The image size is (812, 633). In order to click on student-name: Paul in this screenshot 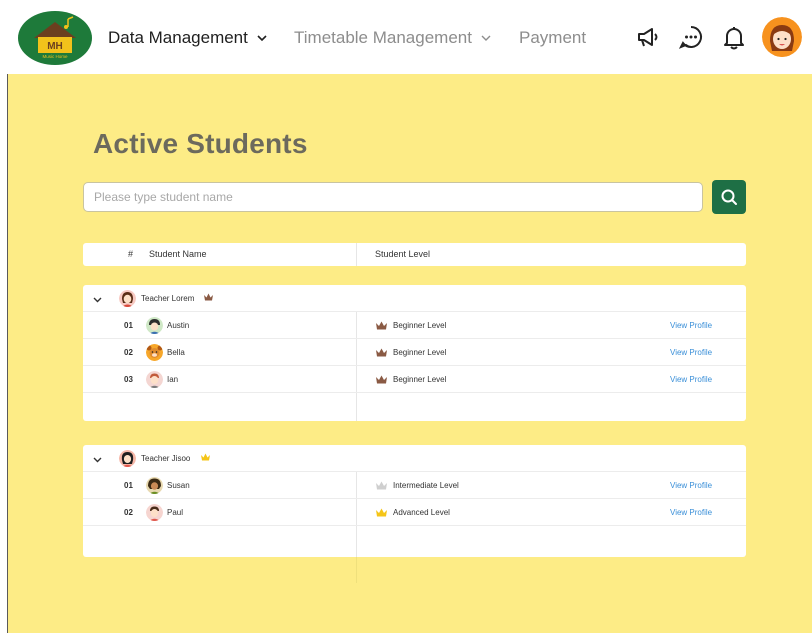, I will do `click(175, 512)`.